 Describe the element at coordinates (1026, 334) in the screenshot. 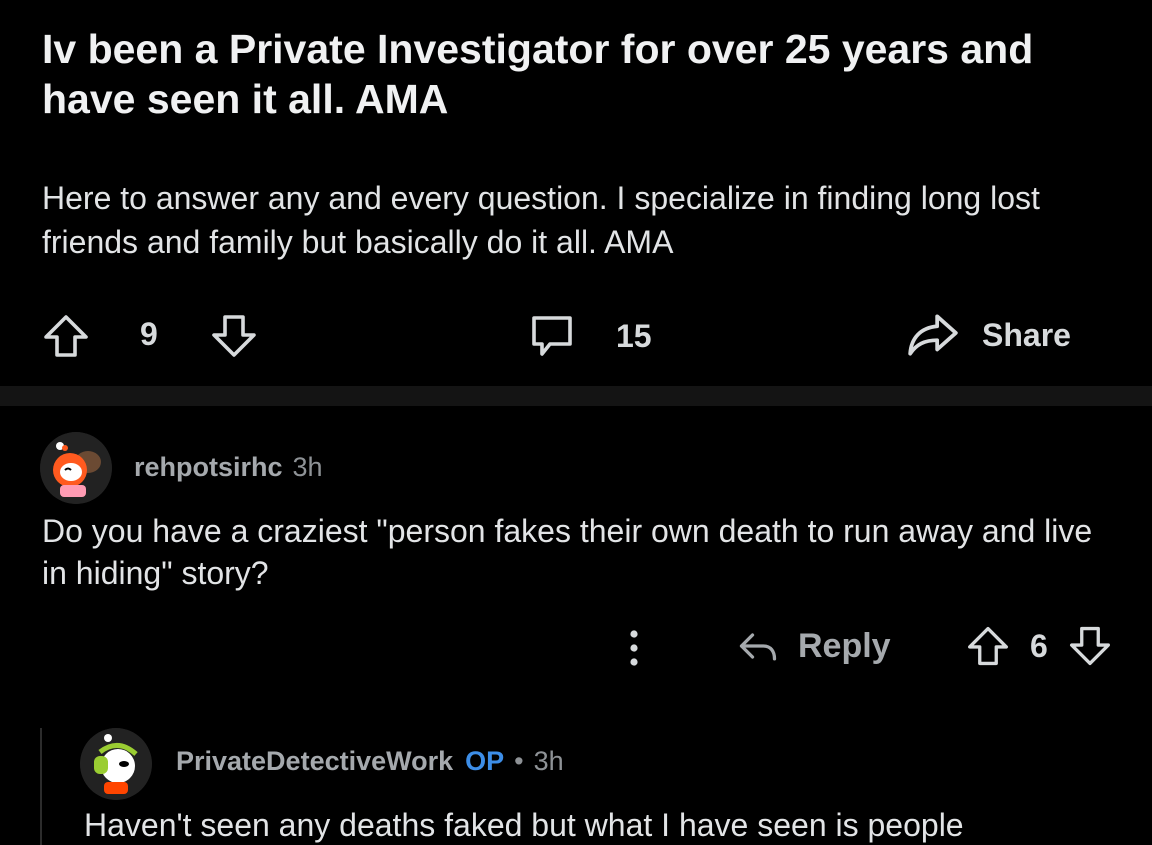

I see `share-label: Share` at that location.